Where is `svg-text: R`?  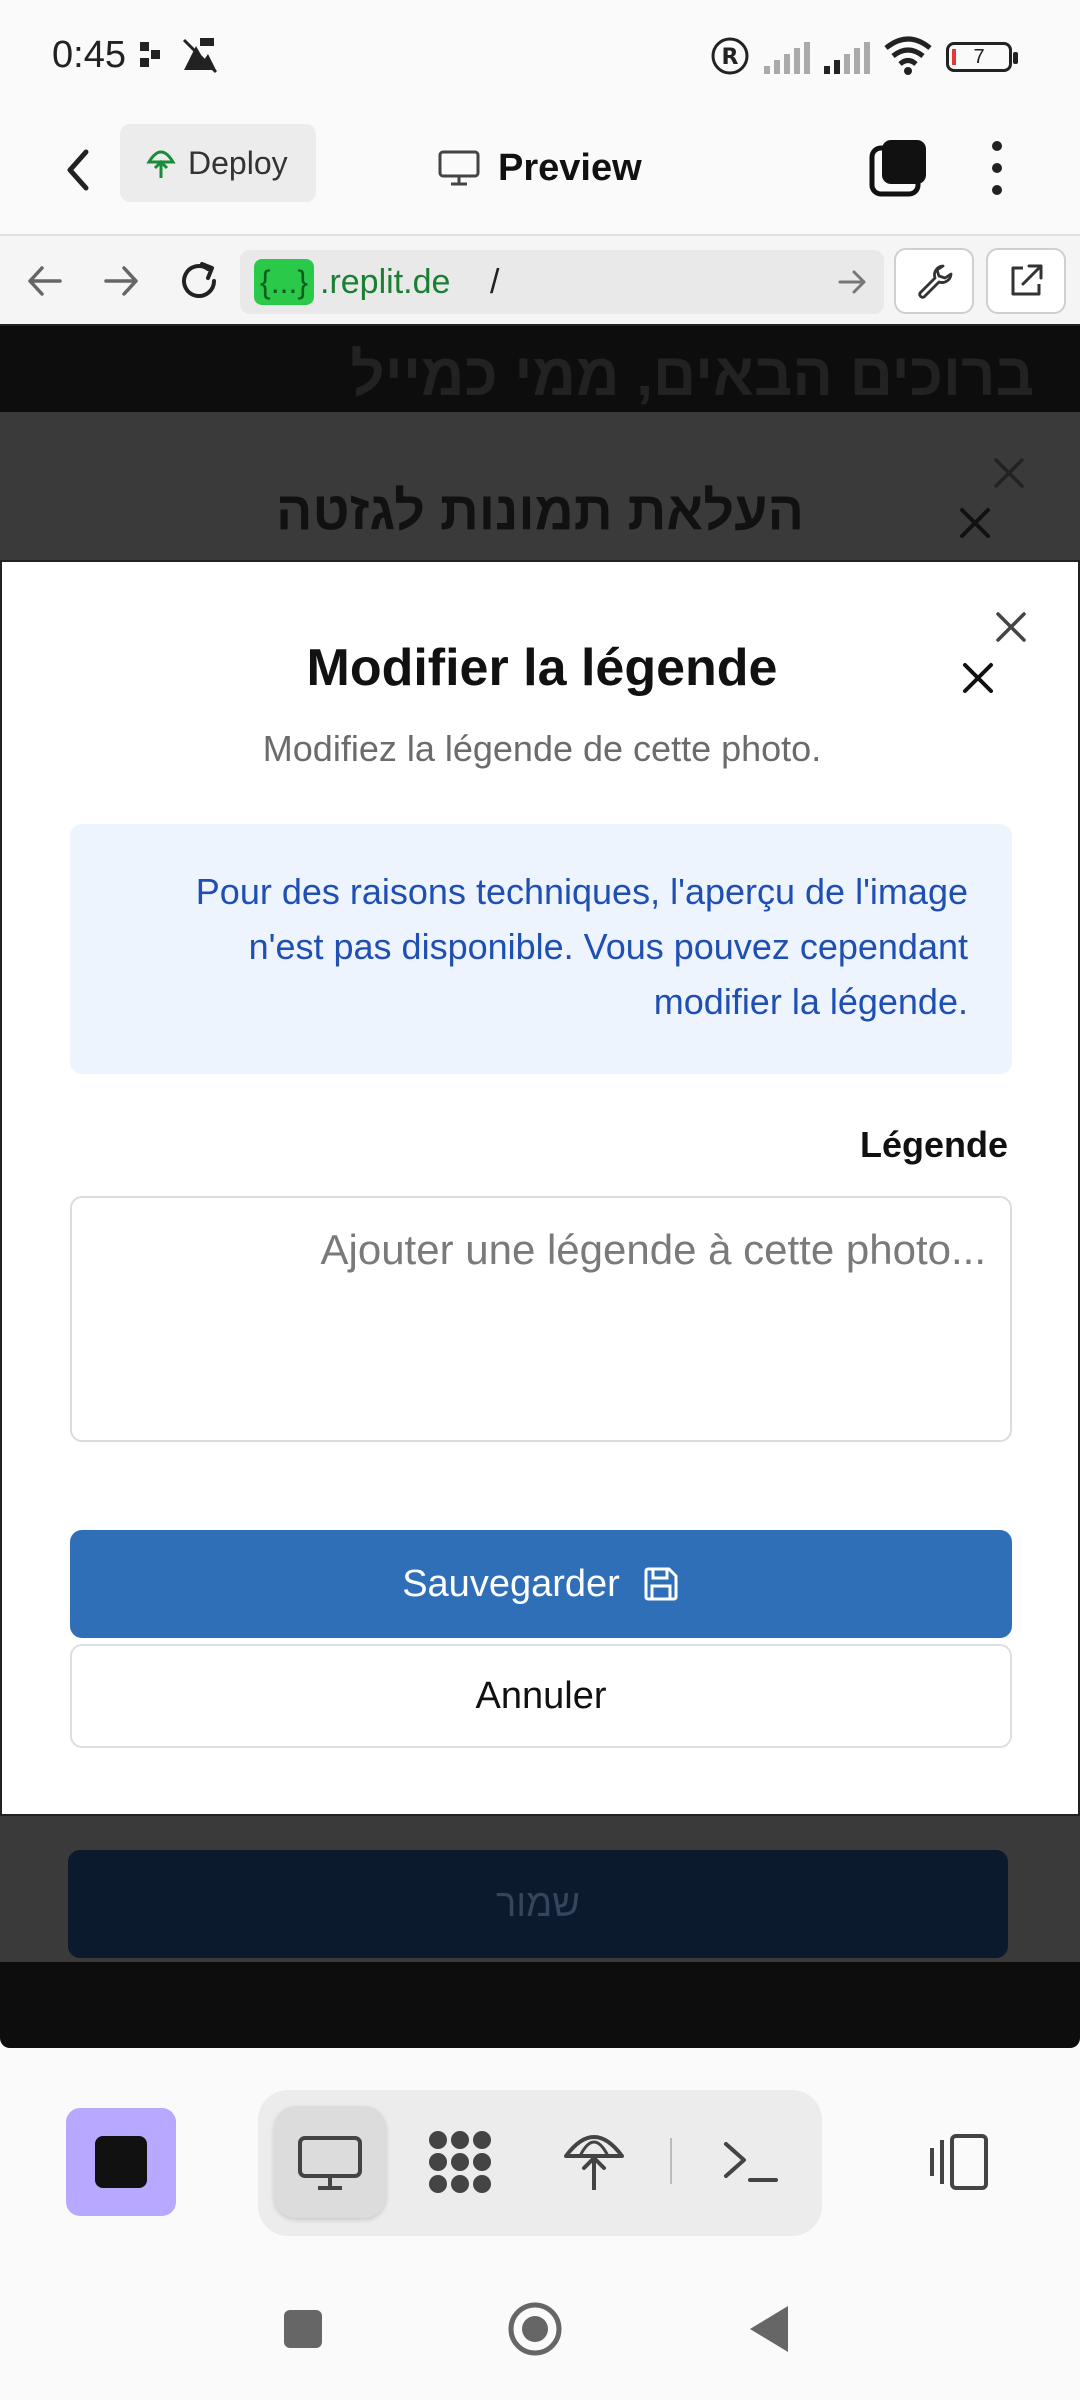
svg-text: R is located at coordinates (730, 57).